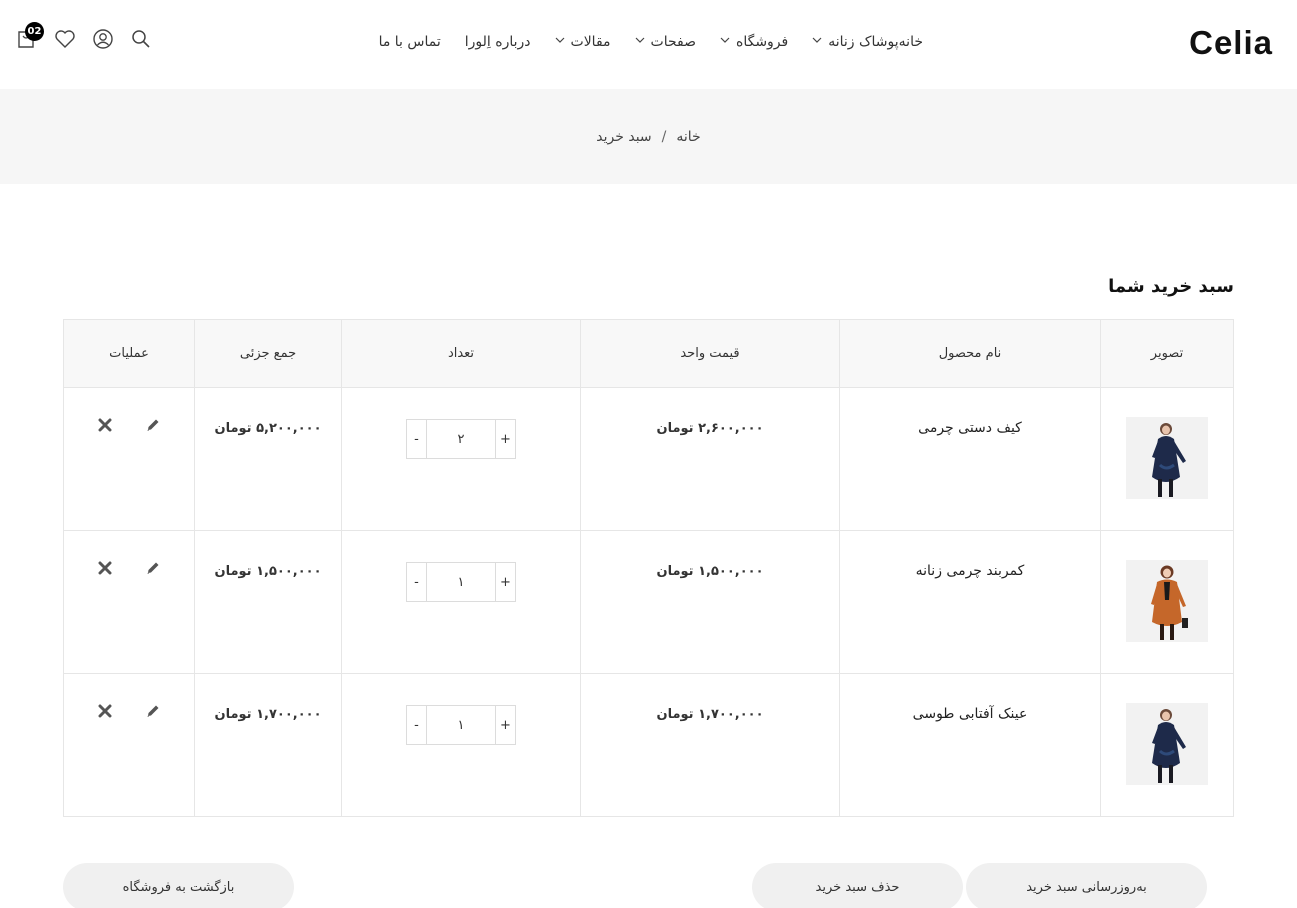 The width and height of the screenshot is (1297, 908). What do you see at coordinates (970, 428) in the screenshot?
I see `product-name: کیف دستی چرمی` at bounding box center [970, 428].